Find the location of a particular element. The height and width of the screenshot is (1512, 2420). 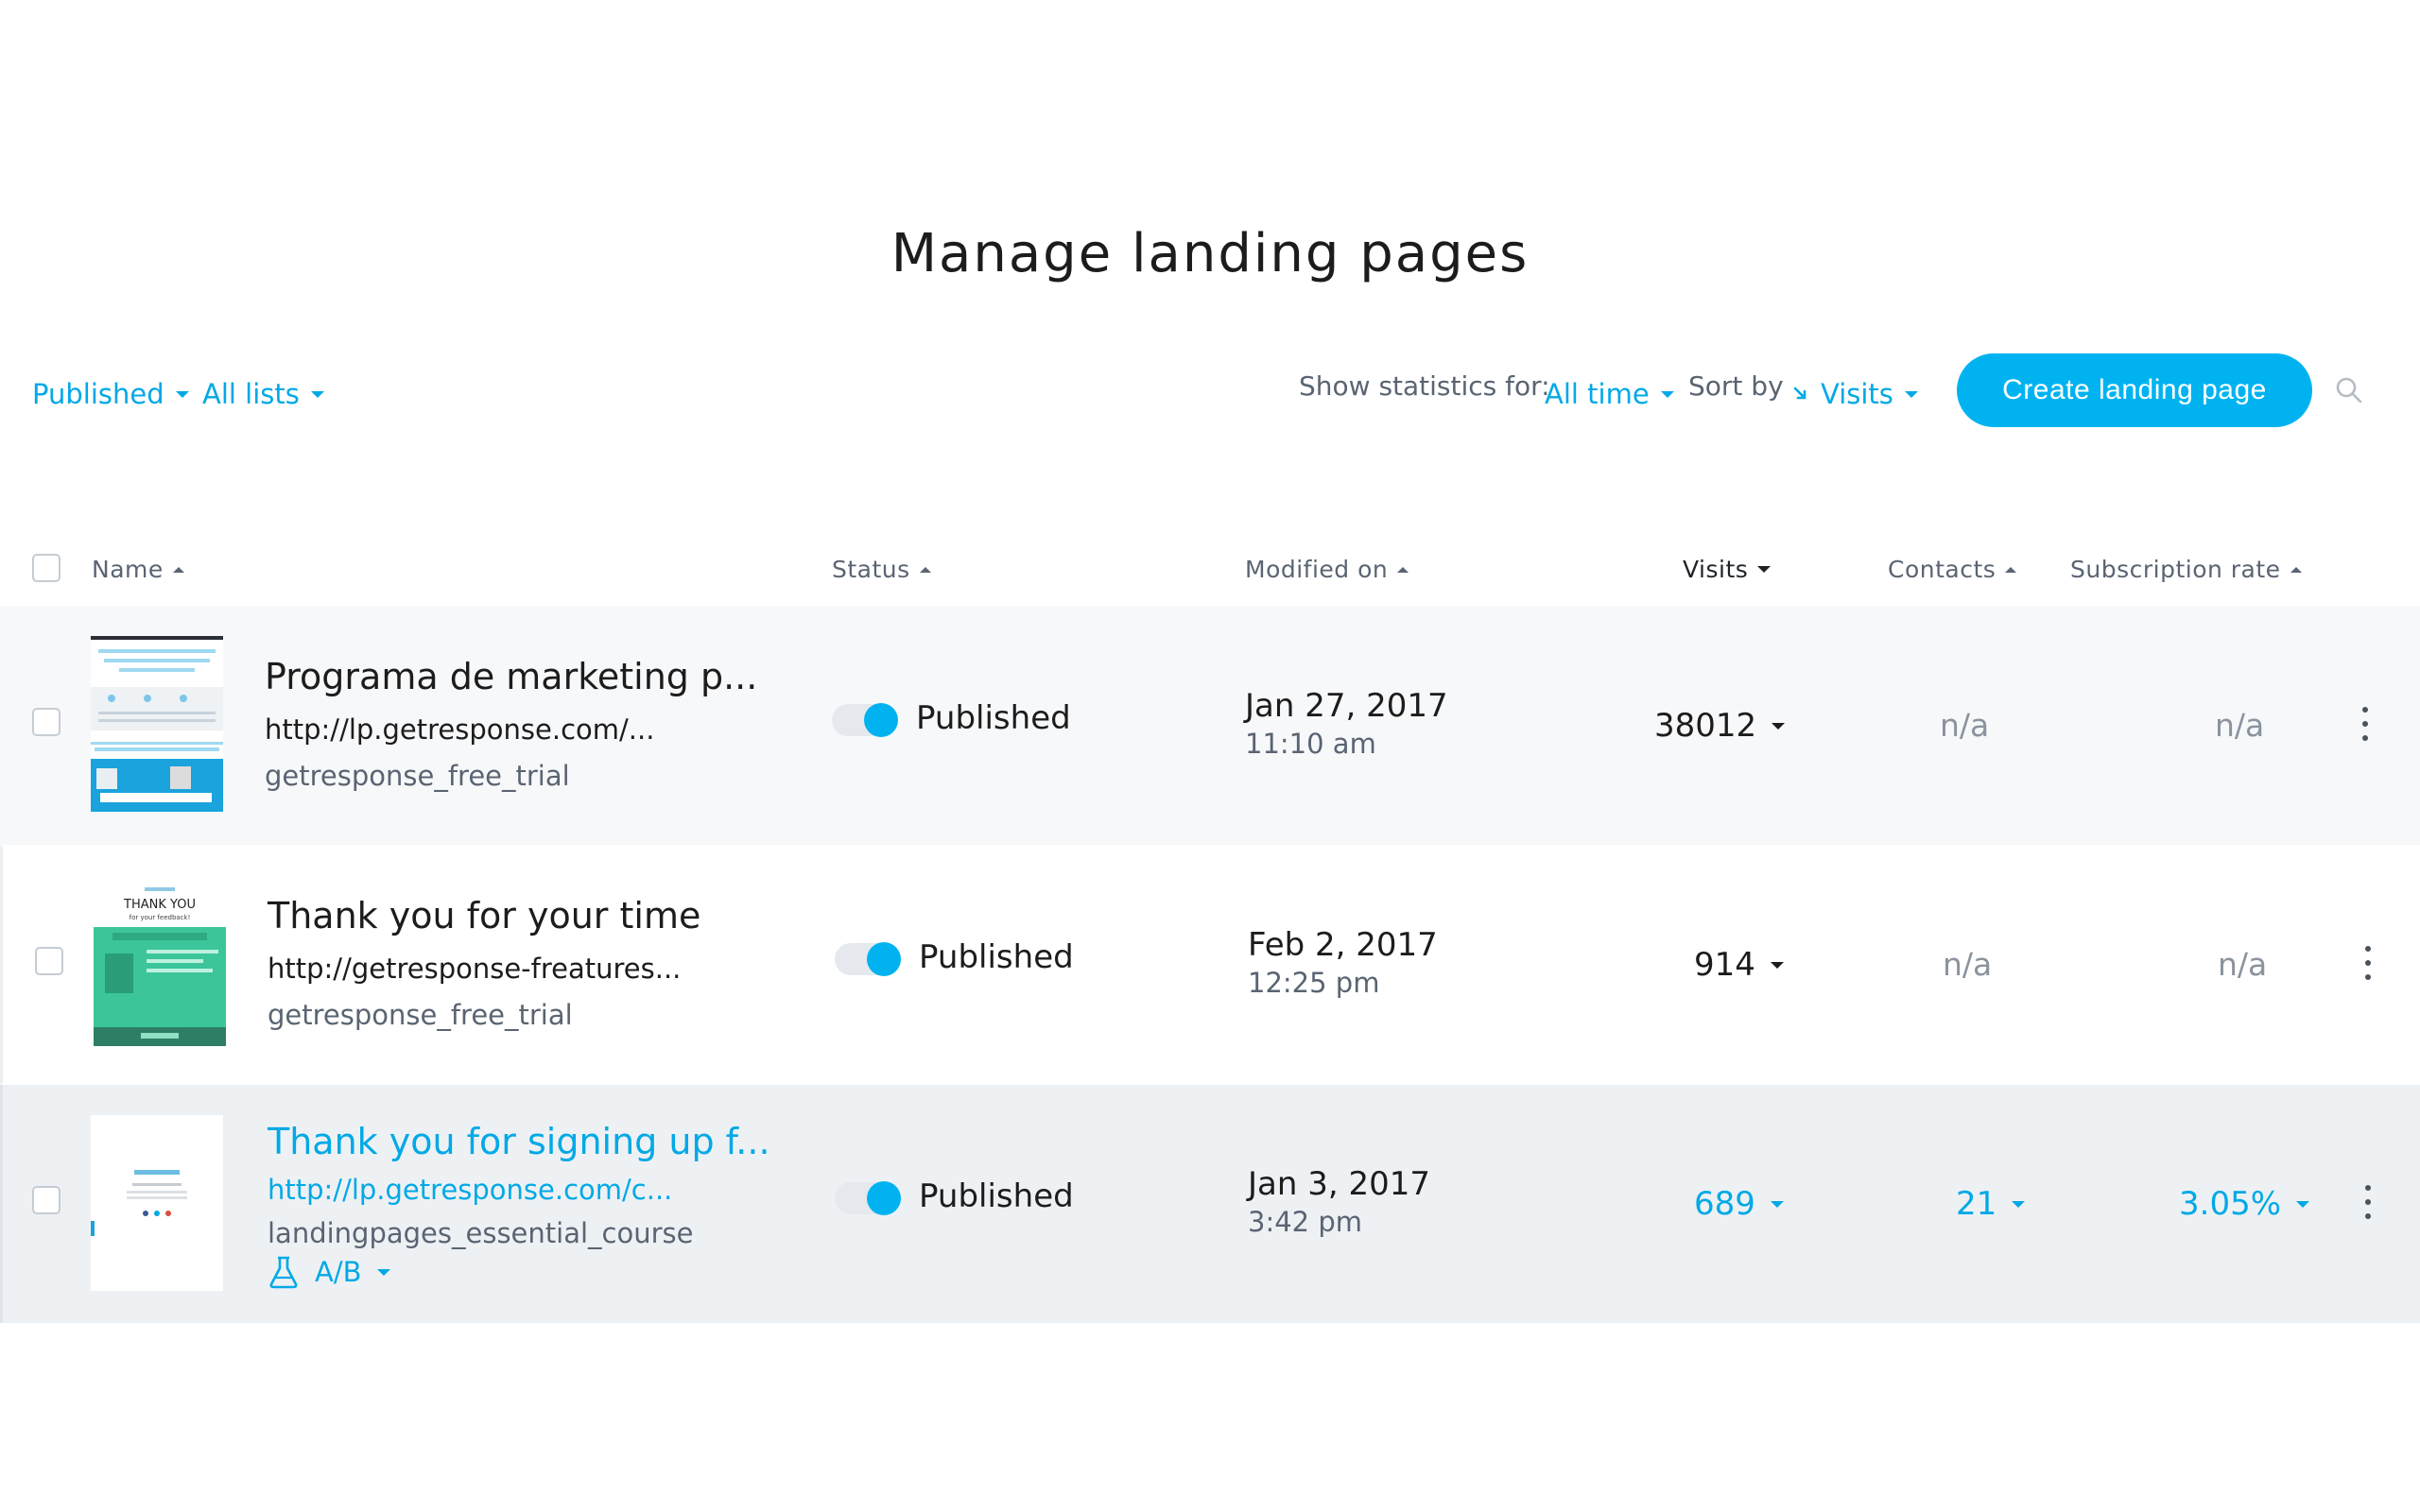

visits-dropdown: 914 is located at coordinates (1739, 965).